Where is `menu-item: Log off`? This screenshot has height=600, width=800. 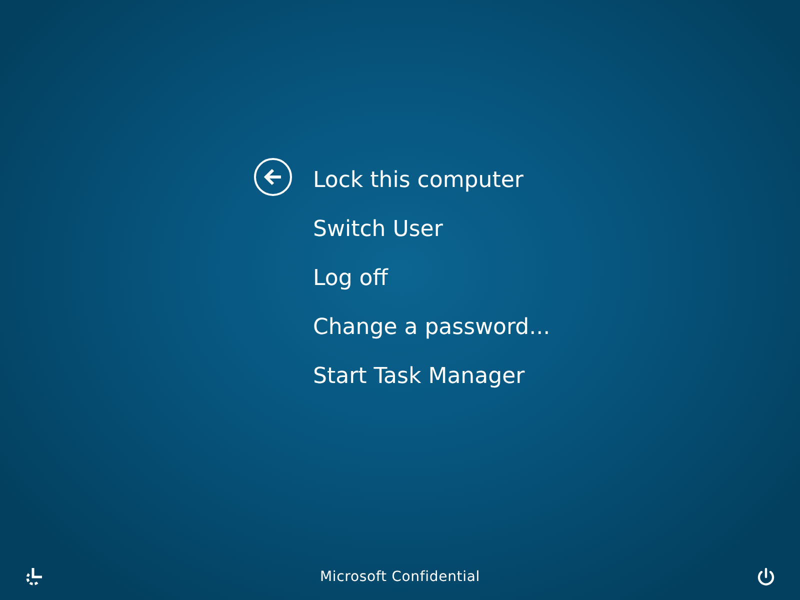
menu-item: Log off is located at coordinates (431, 278).